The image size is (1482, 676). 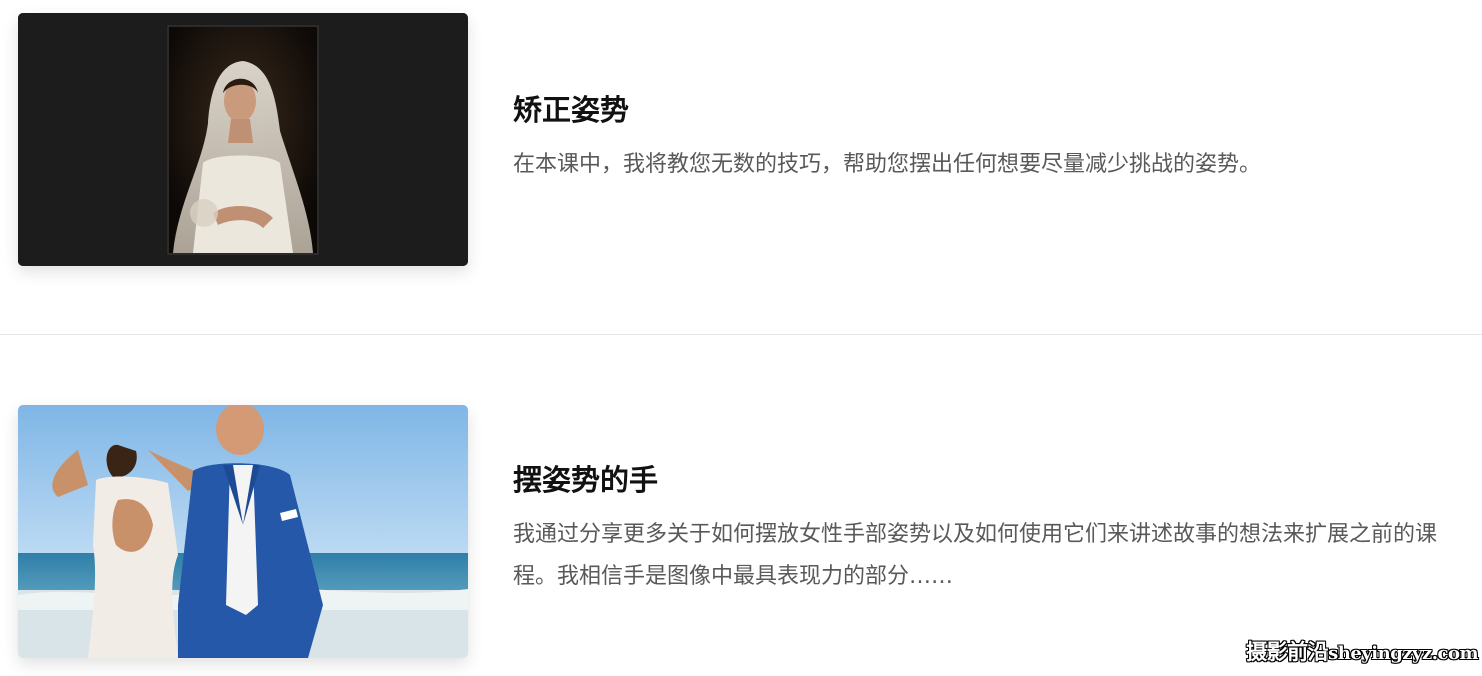 I want to click on lesson-thumbnail-beach-couple, so click(x=243, y=531).